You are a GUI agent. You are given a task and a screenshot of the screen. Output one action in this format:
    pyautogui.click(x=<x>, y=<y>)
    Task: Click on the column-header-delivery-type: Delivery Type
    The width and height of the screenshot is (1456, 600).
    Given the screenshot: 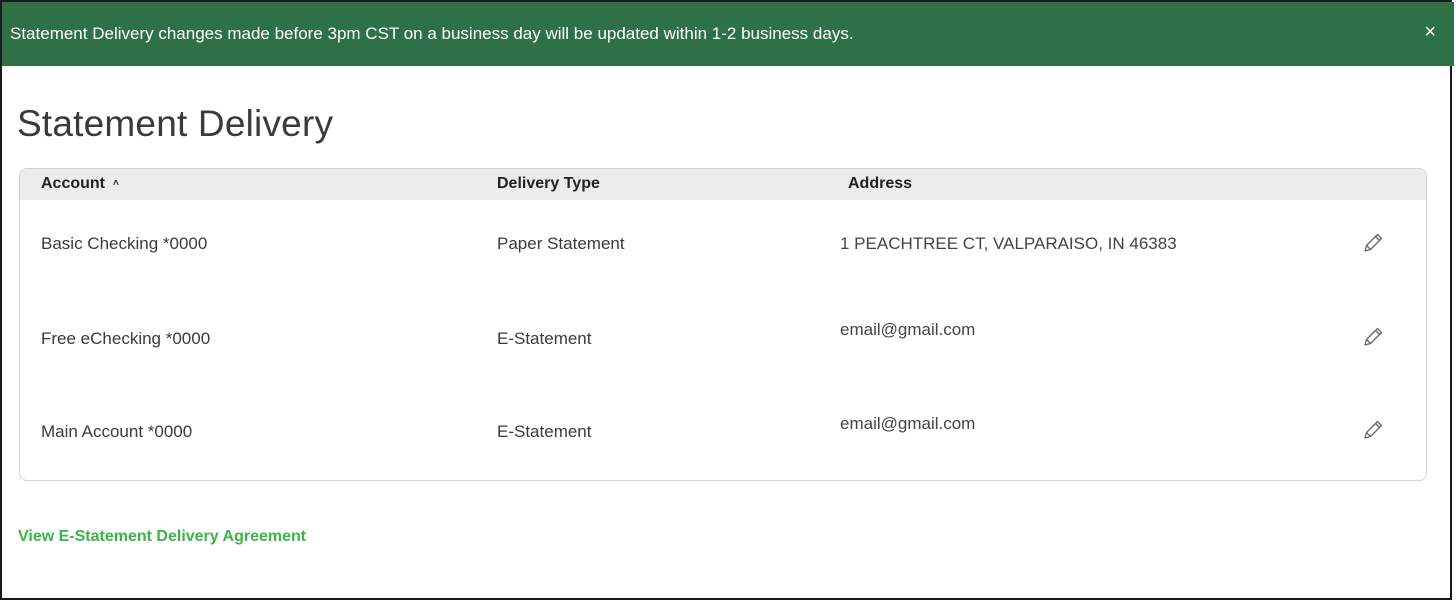 What is the action you would take?
    pyautogui.click(x=548, y=184)
    